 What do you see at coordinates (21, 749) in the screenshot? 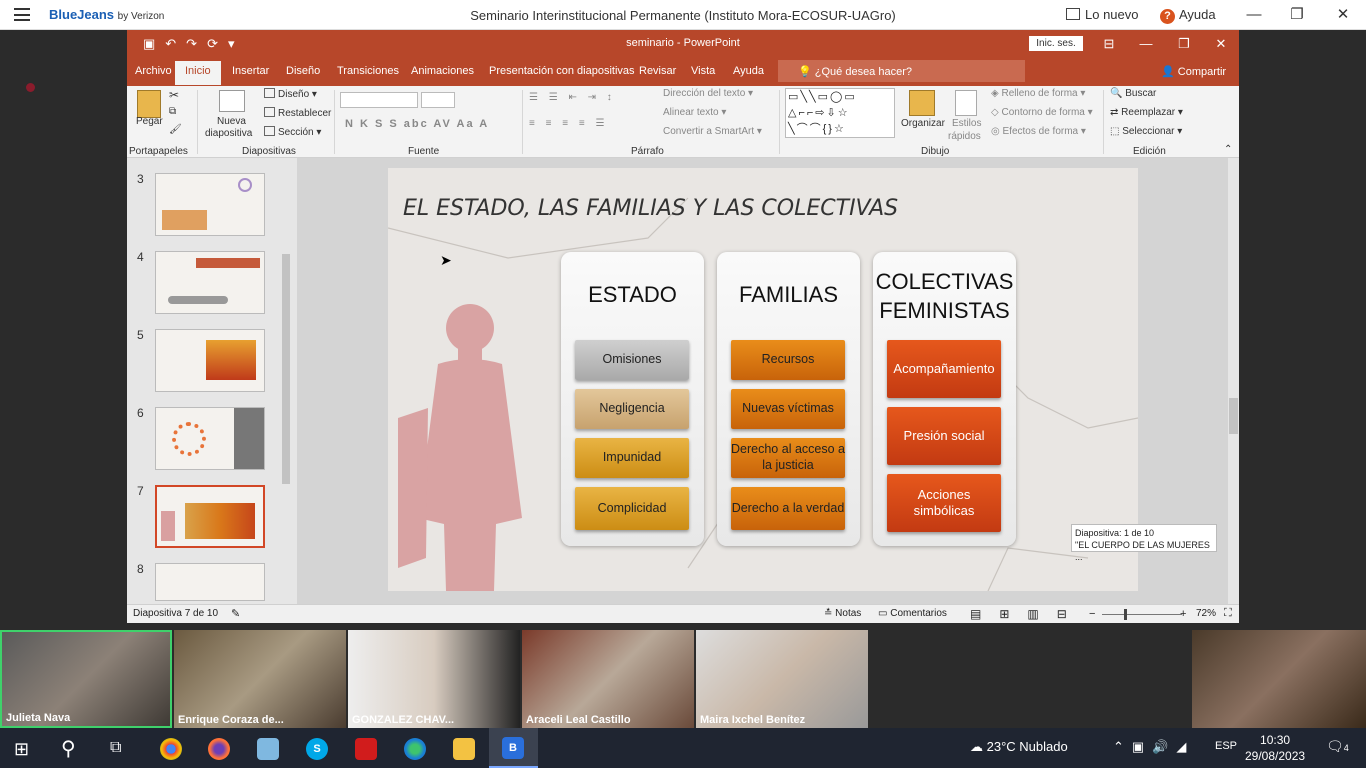
I see `windows-start-icon: ⊞` at bounding box center [21, 749].